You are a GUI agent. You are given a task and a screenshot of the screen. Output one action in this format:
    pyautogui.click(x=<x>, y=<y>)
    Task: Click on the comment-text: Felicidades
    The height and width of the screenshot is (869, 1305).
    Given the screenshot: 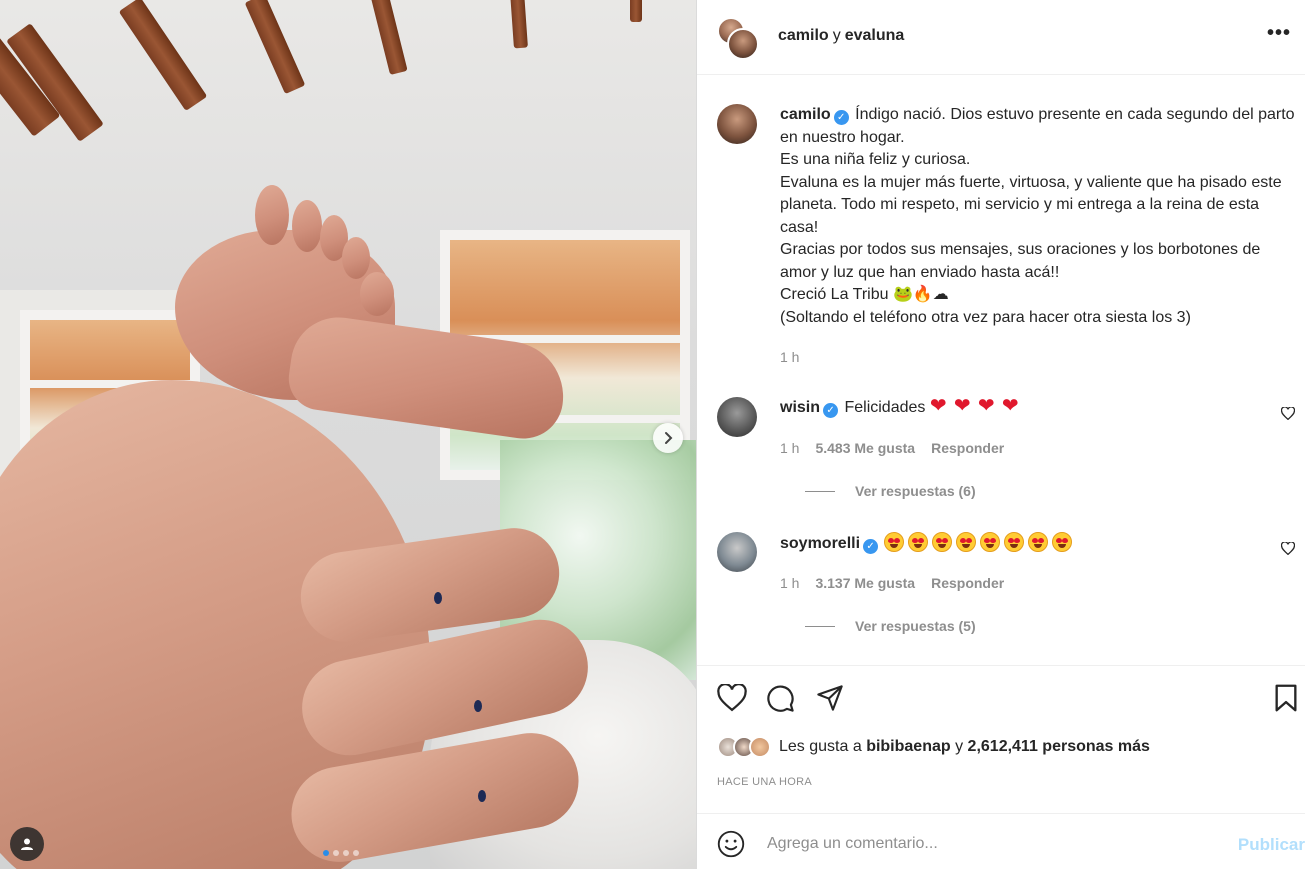 What is the action you would take?
    pyautogui.click(x=885, y=407)
    